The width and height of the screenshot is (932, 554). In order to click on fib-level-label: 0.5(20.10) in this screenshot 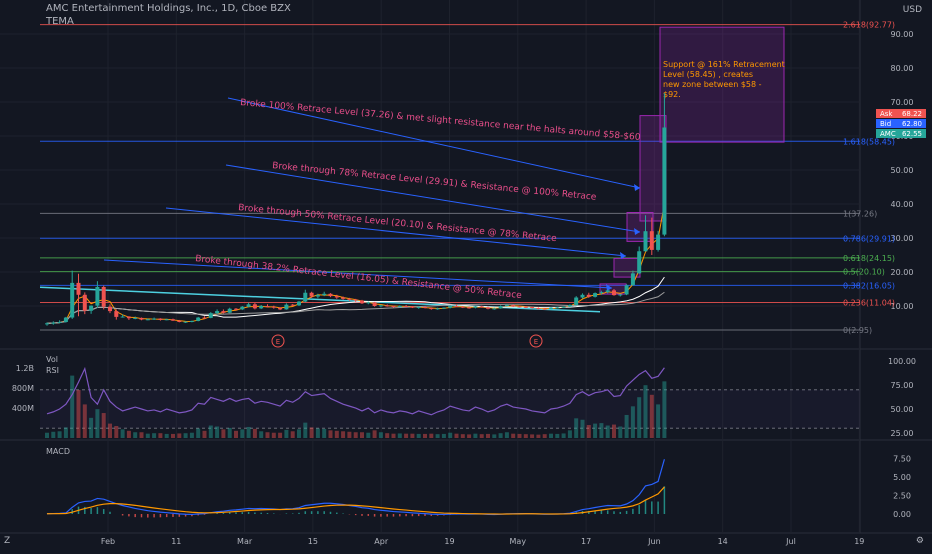, I will do `click(864, 272)`.